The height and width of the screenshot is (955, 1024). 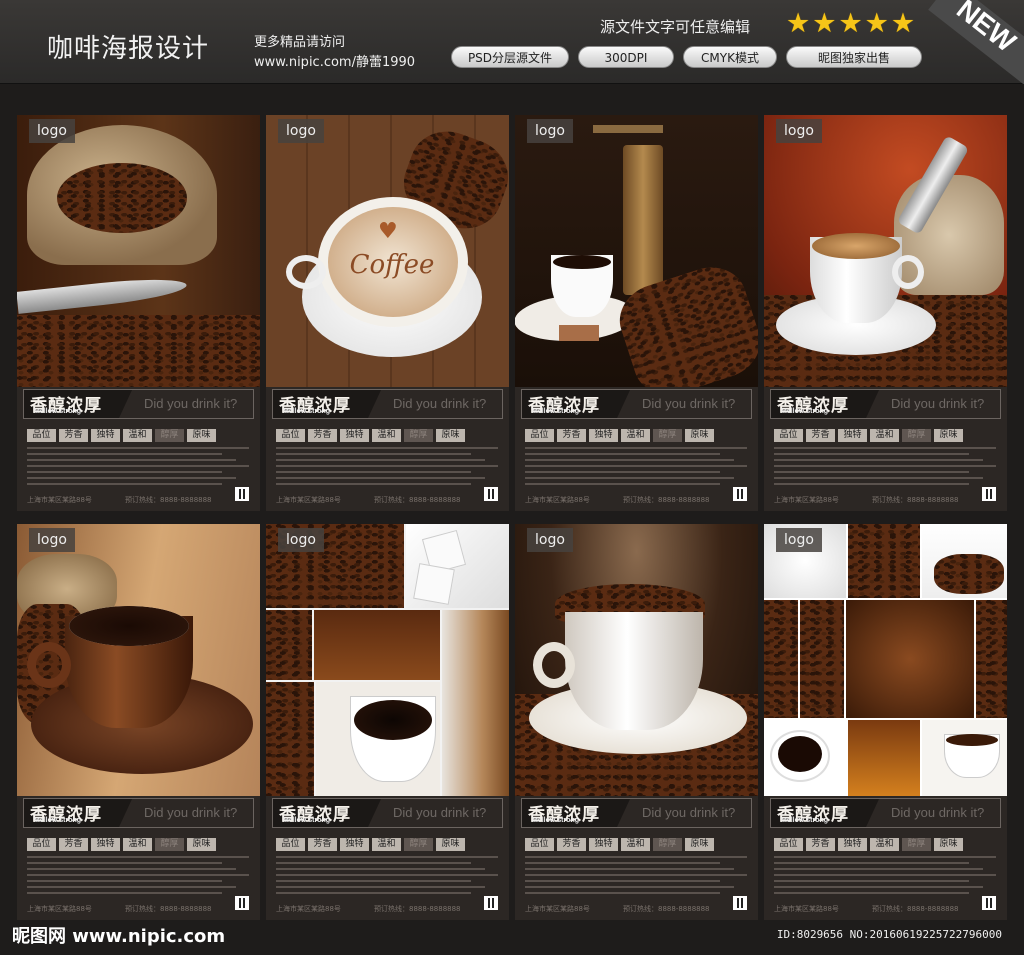 What do you see at coordinates (686, 57) in the screenshot?
I see `badge-row: PSD分层源文件 300DPI CMYK模式 昵图独家出售` at bounding box center [686, 57].